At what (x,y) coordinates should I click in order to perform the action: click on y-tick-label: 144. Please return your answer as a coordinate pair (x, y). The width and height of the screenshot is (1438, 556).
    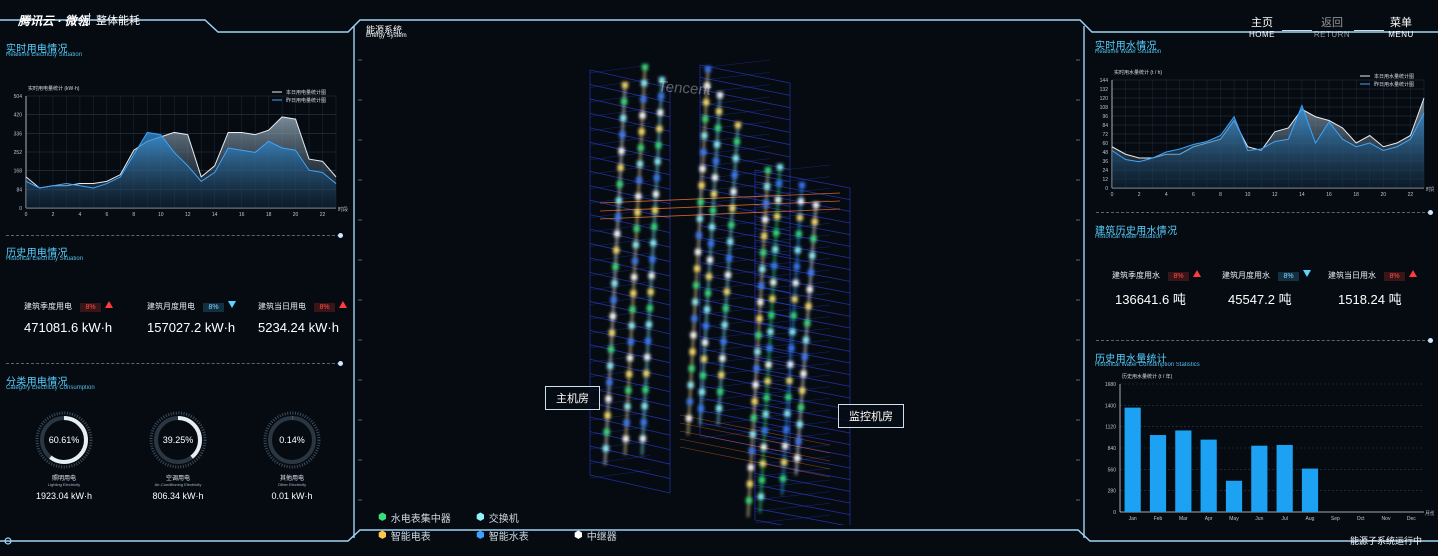
    Looking at the image, I should click on (1104, 81).